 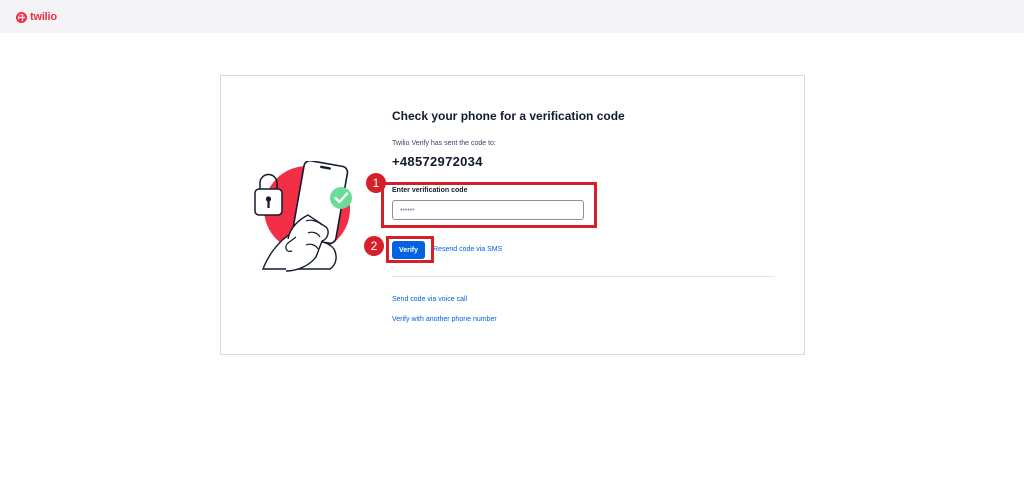 What do you see at coordinates (489, 205) in the screenshot?
I see `code-field-highlight` at bounding box center [489, 205].